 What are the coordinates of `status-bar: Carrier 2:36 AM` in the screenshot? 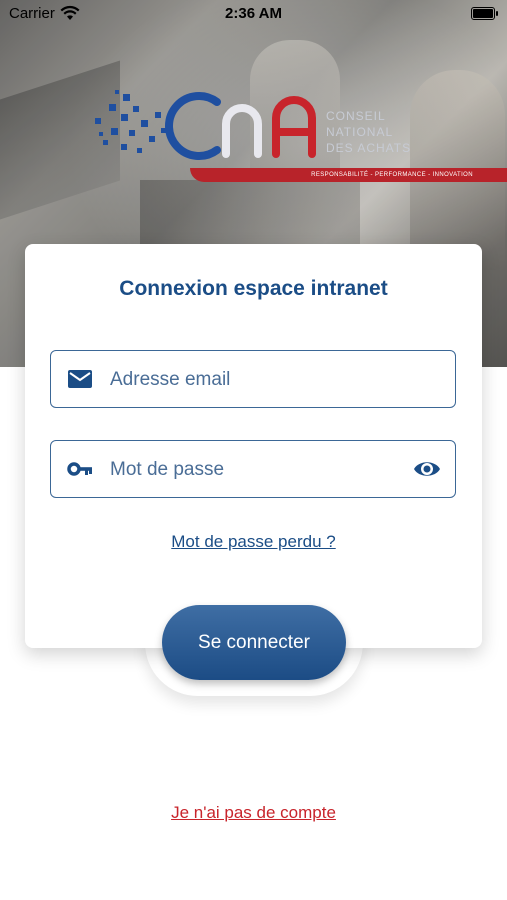 It's located at (253, 14).